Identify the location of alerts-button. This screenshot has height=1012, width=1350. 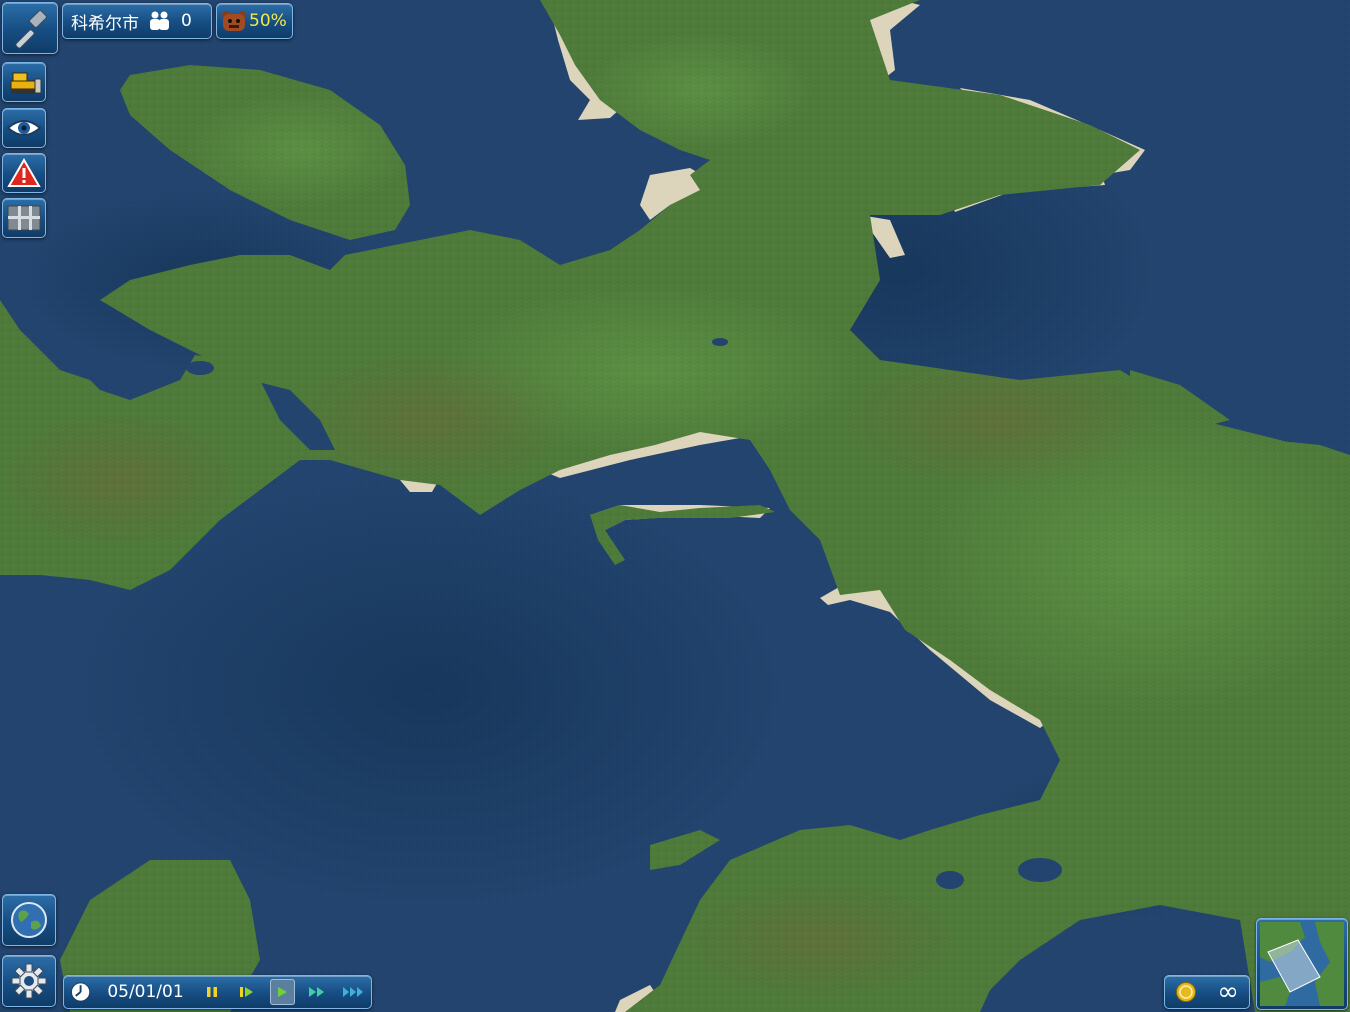
(24, 173).